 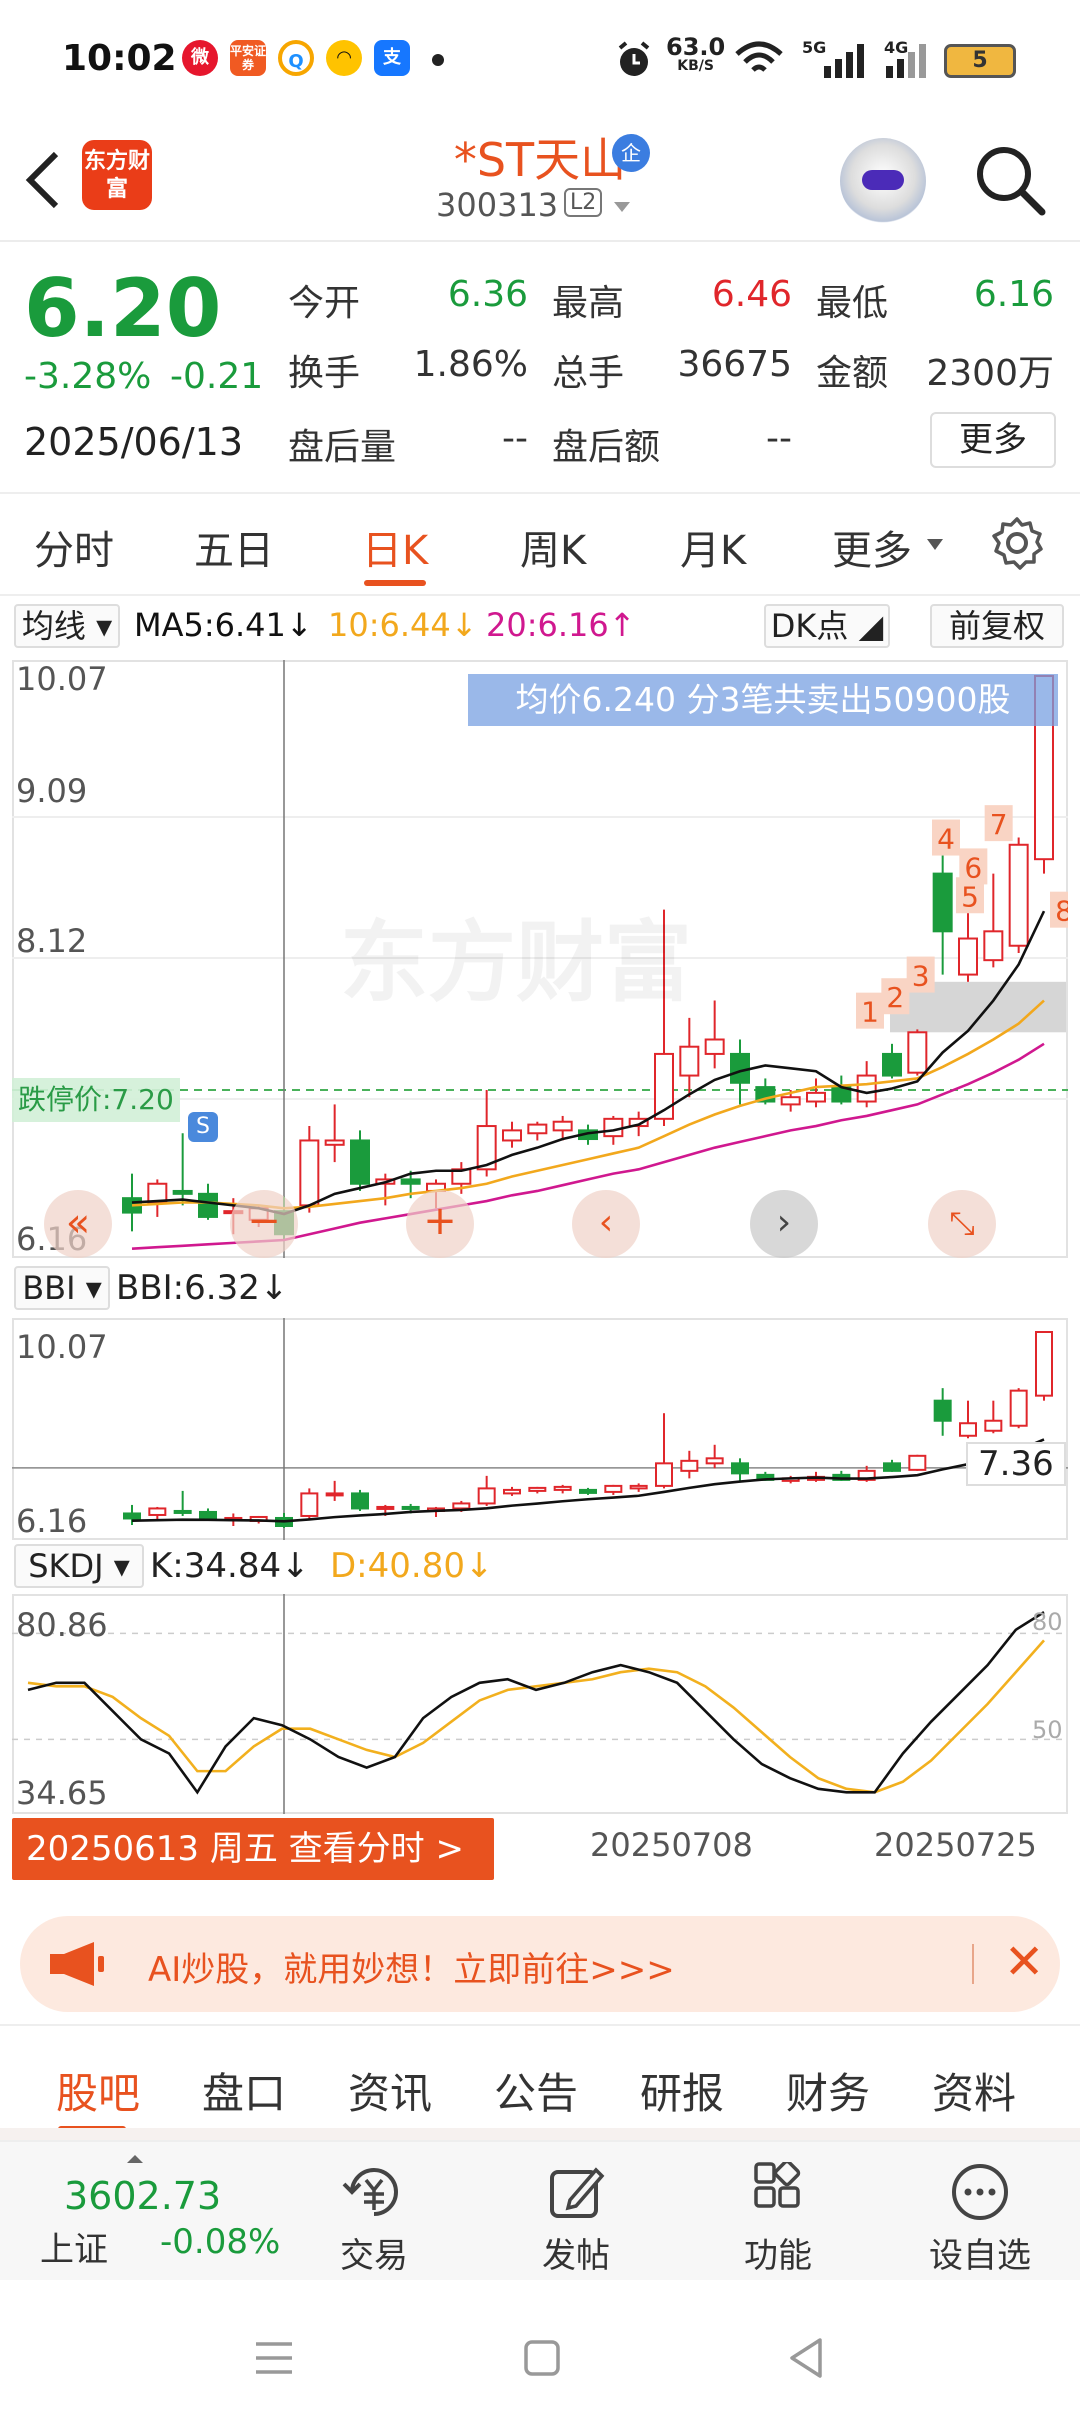 I want to click on menu-icon, so click(x=274, y=2358).